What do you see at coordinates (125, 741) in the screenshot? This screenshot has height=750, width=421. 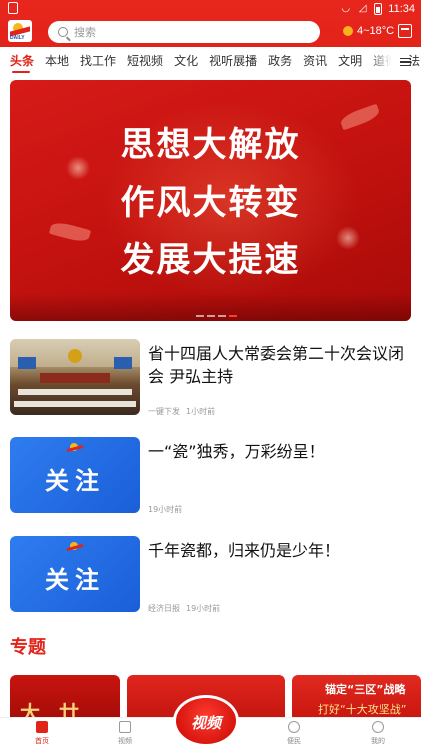 I see `nav-video-label: 视频` at bounding box center [125, 741].